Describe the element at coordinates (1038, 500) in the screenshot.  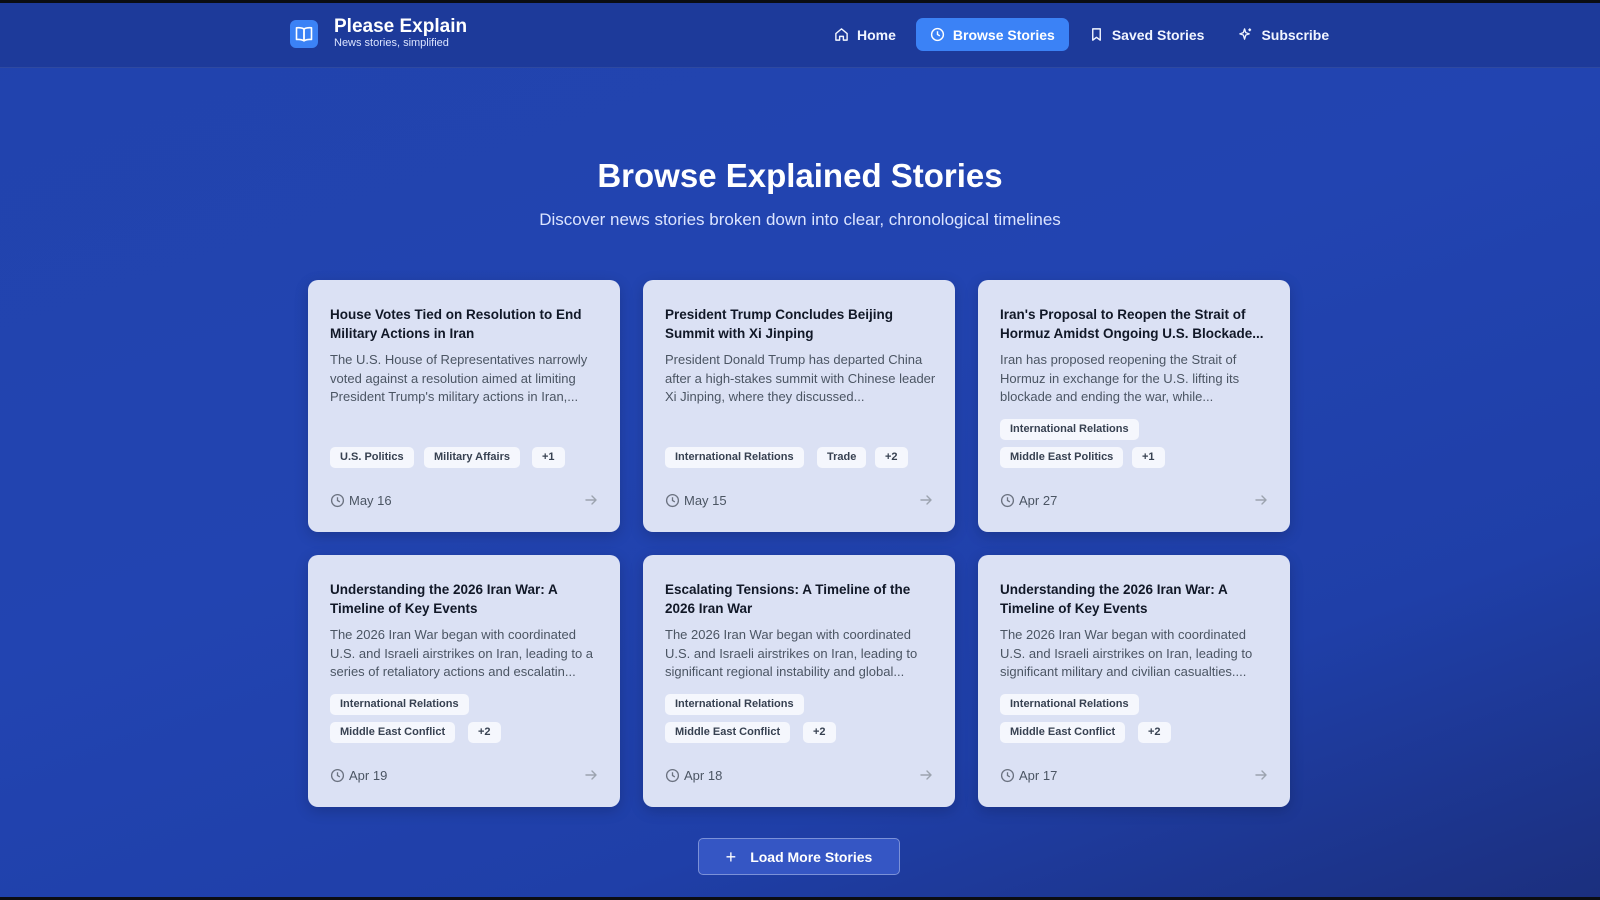
I see `story-date-text: Apr 27` at that location.